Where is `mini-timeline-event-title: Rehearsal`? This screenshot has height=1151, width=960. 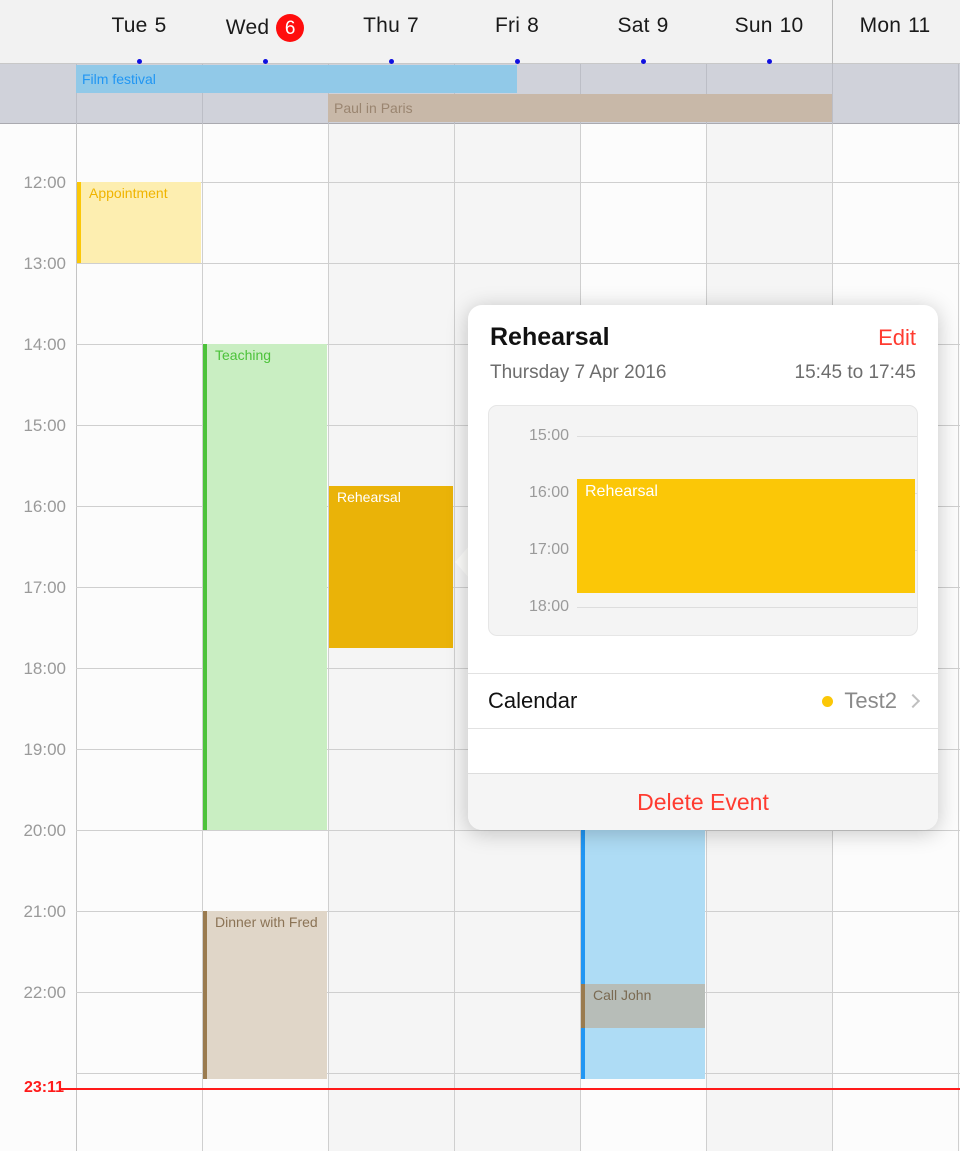 mini-timeline-event-title: Rehearsal is located at coordinates (621, 491).